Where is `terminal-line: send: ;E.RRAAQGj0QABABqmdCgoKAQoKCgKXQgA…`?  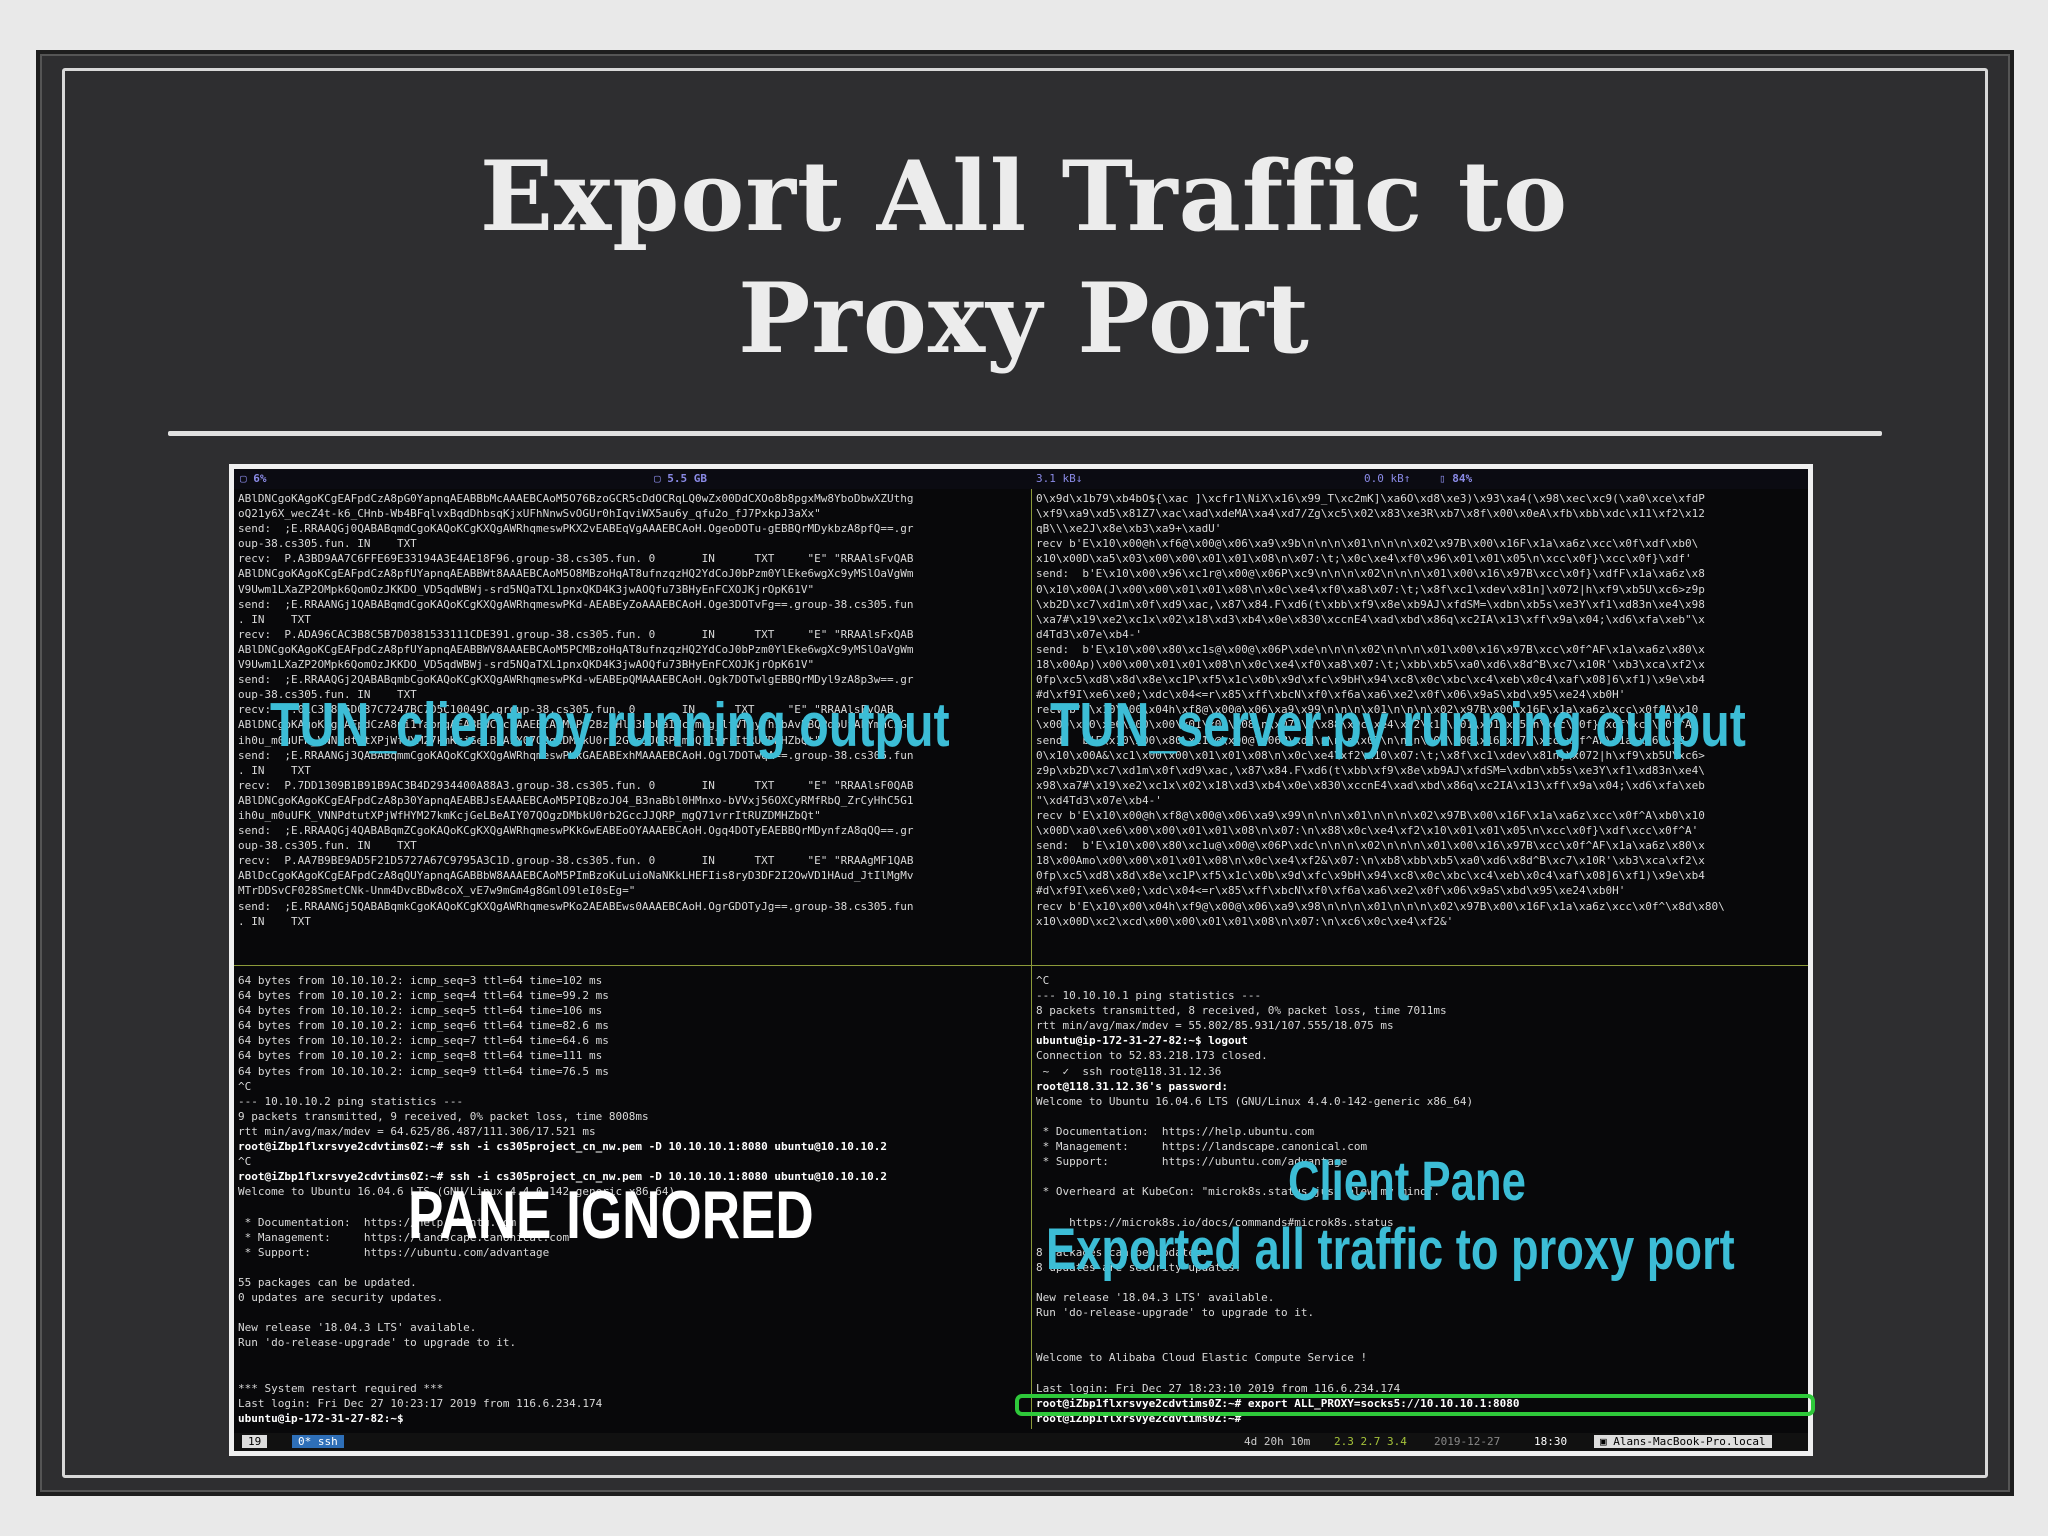
terminal-line: send: ;E.RRAAQGj0QABABqmdCgoKAQoKCgKXQgA… is located at coordinates (576, 529).